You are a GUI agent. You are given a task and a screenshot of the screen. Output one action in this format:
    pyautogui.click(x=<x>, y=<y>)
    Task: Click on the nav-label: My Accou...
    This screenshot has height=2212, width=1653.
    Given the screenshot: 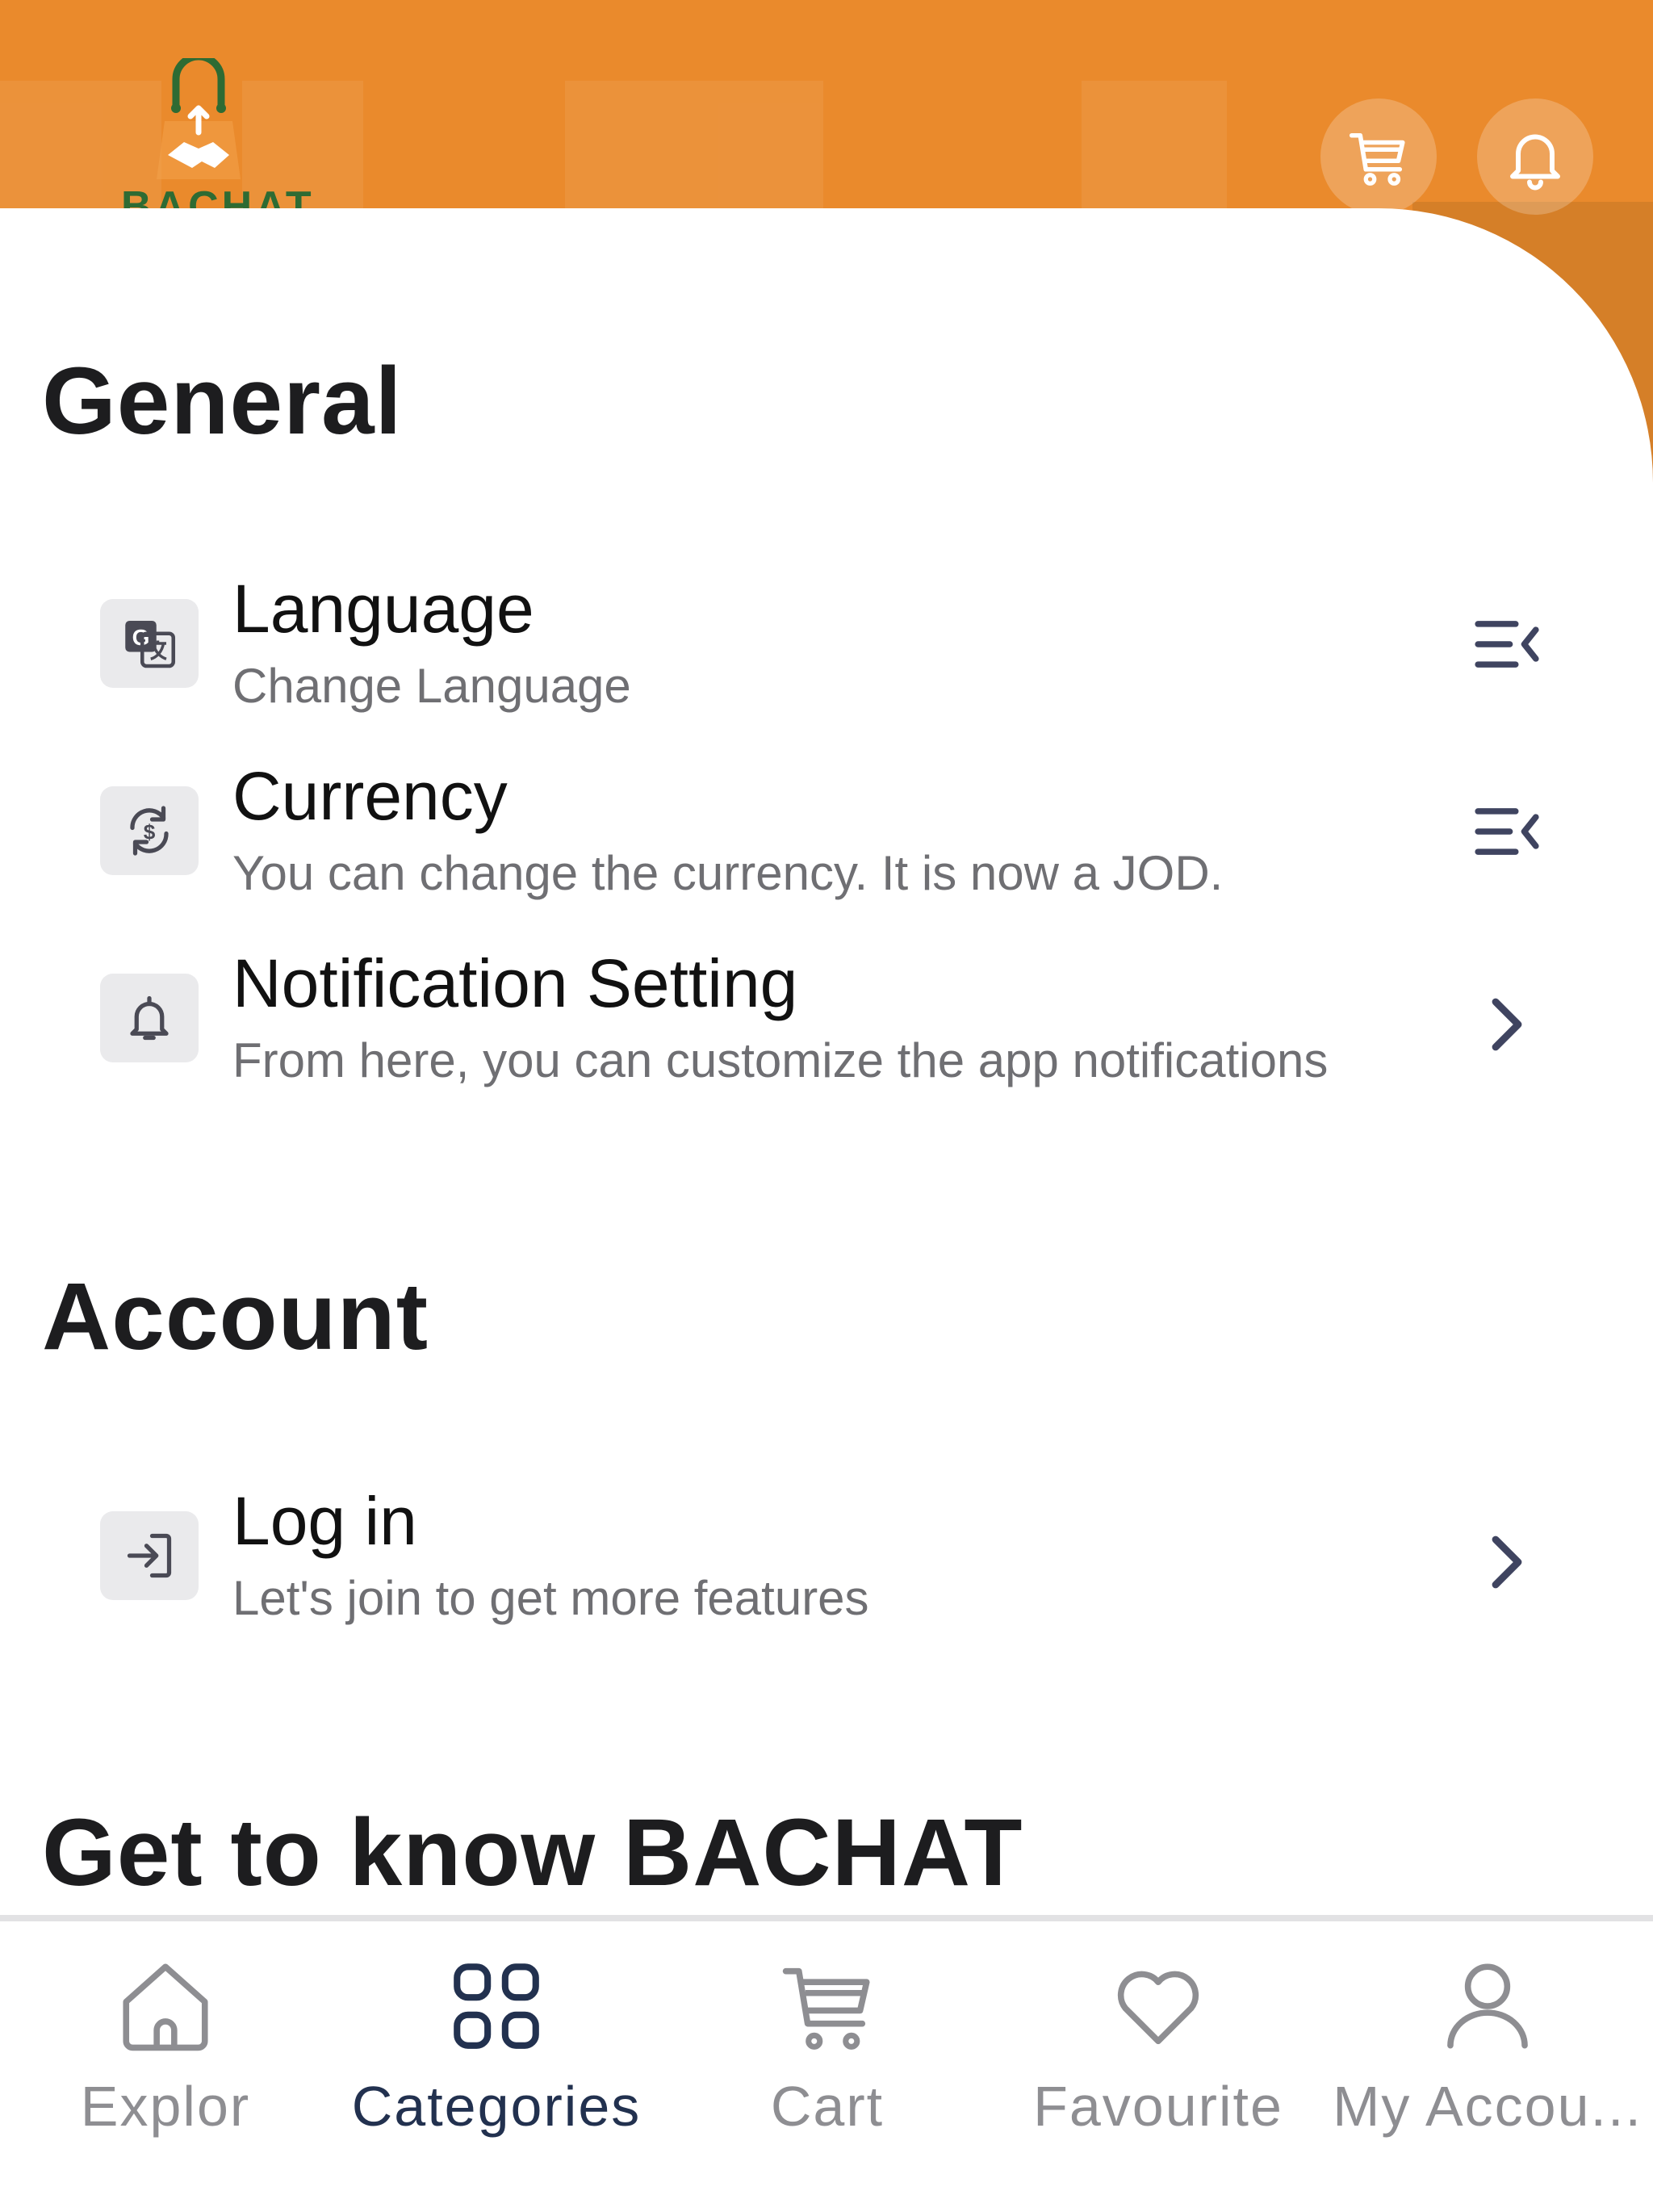 What is the action you would take?
    pyautogui.click(x=1488, y=2106)
    